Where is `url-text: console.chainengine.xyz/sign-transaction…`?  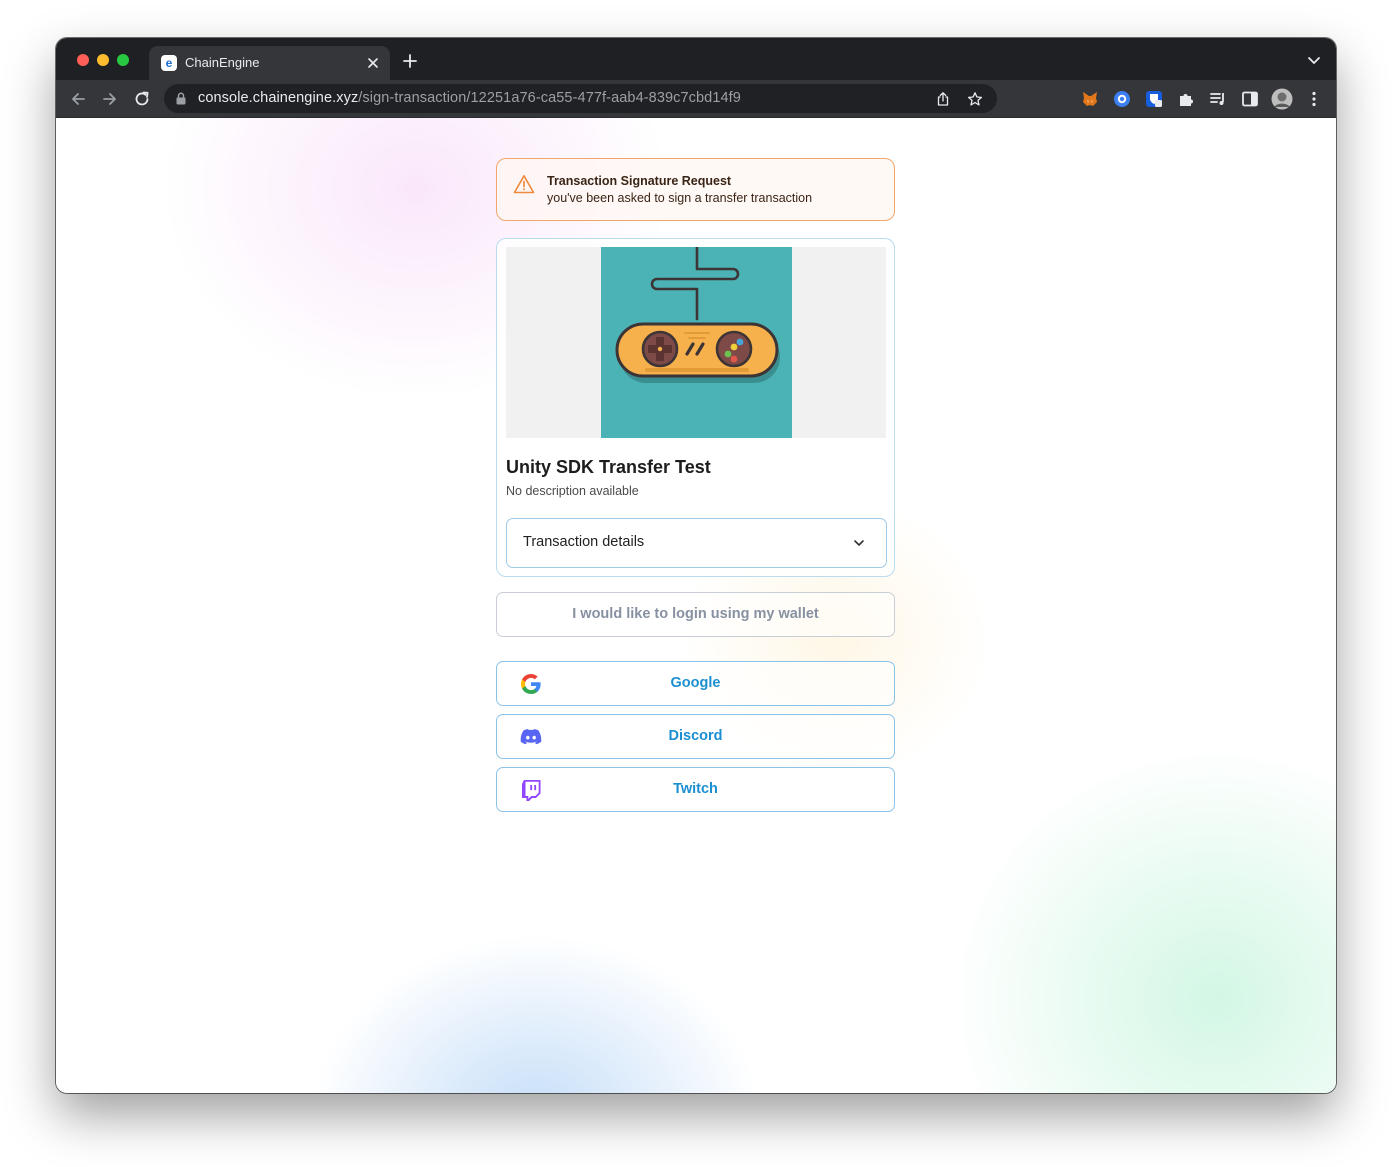 url-text: console.chainengine.xyz/sign-transaction… is located at coordinates (469, 98).